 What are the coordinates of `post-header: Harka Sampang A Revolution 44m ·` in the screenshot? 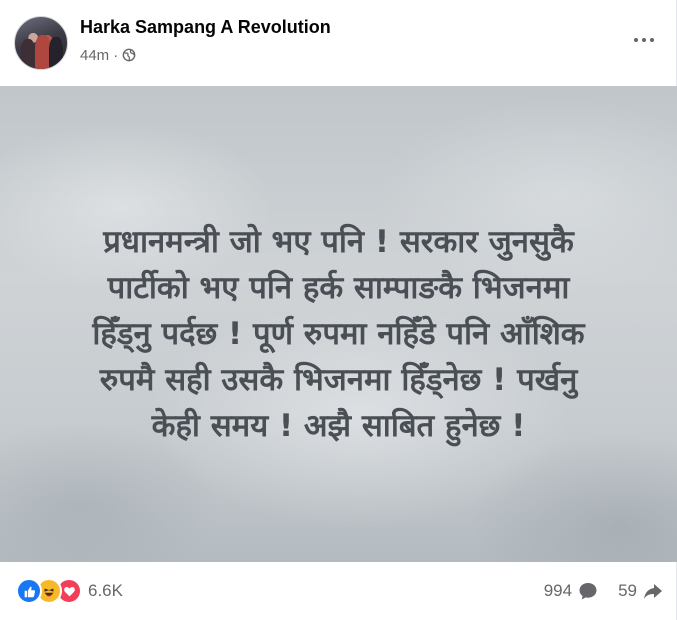 It's located at (338, 43).